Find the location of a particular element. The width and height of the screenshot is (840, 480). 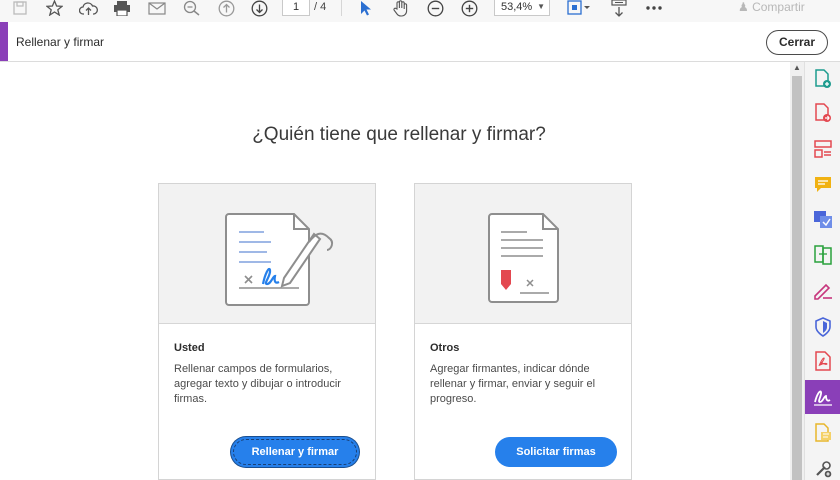

zoom-in-icon is located at coordinates (469, 8).